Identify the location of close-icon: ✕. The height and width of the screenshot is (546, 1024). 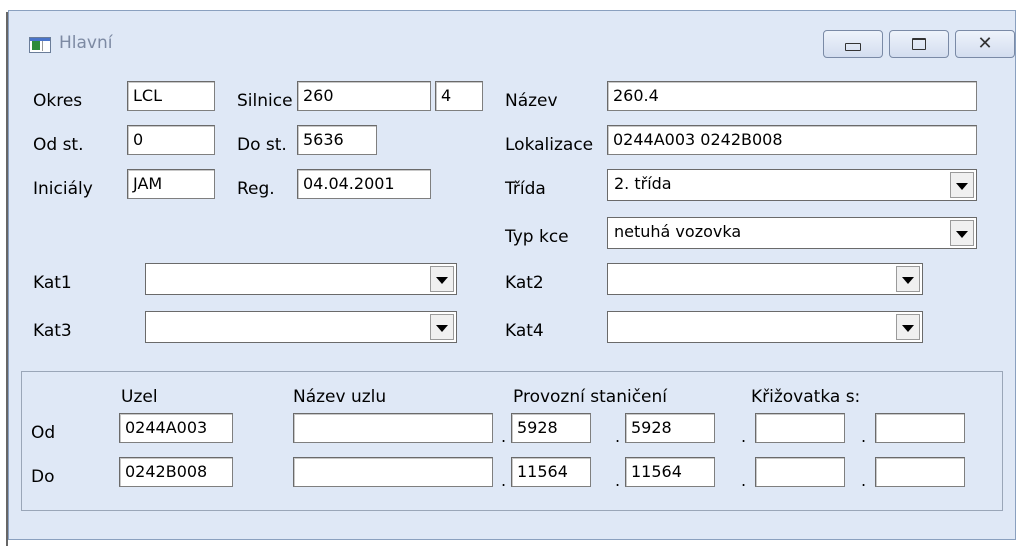
(985, 43).